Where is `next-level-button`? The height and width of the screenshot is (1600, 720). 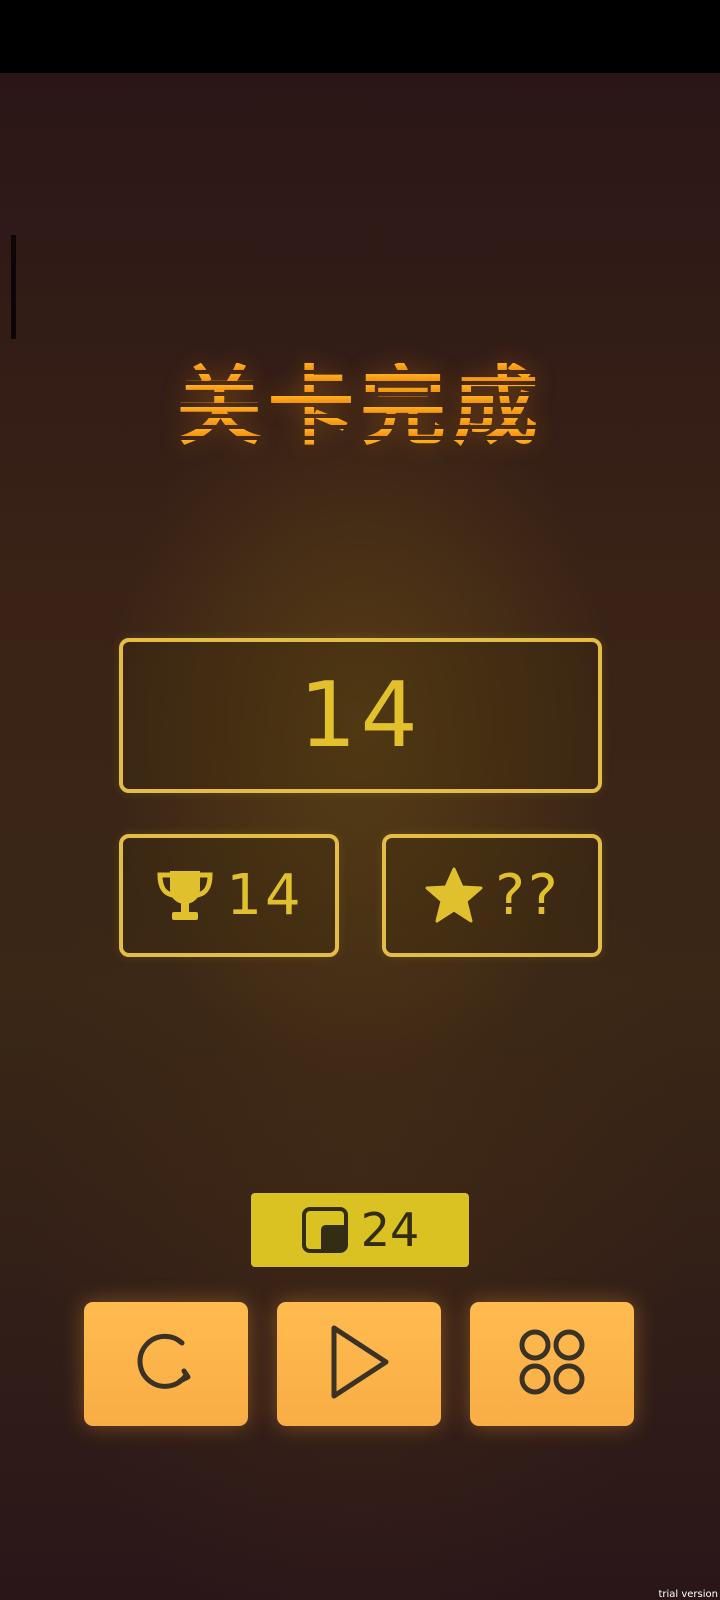
next-level-button is located at coordinates (359, 1364).